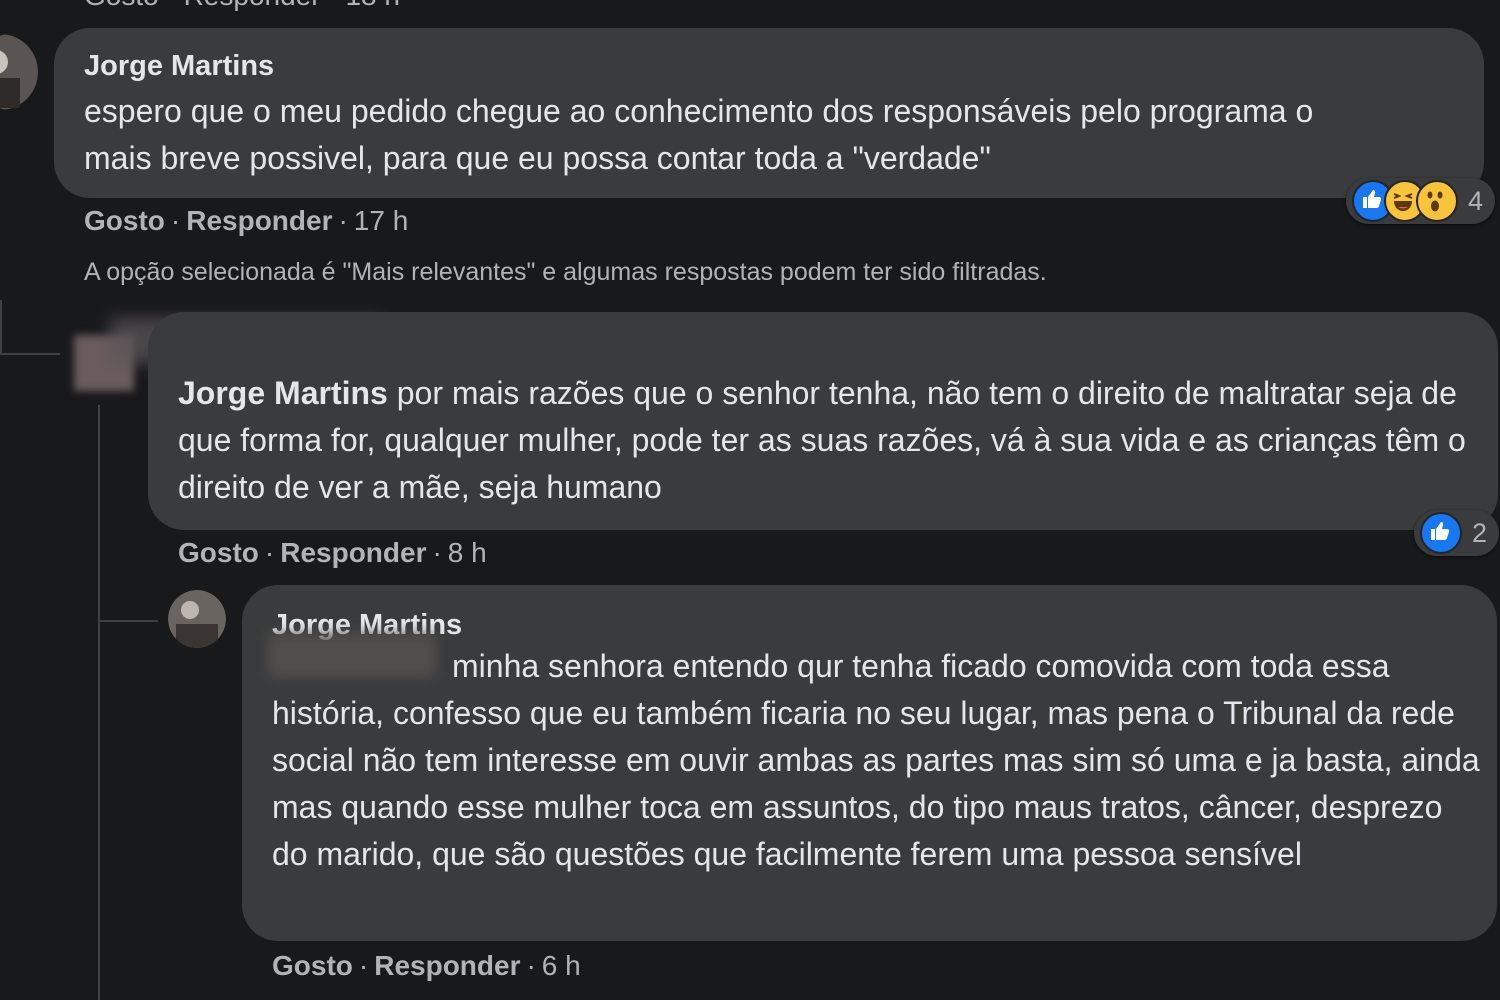 This screenshot has height=1000, width=1500. I want to click on reply-actions: Gosto · Responder · 8 h, so click(332, 553).